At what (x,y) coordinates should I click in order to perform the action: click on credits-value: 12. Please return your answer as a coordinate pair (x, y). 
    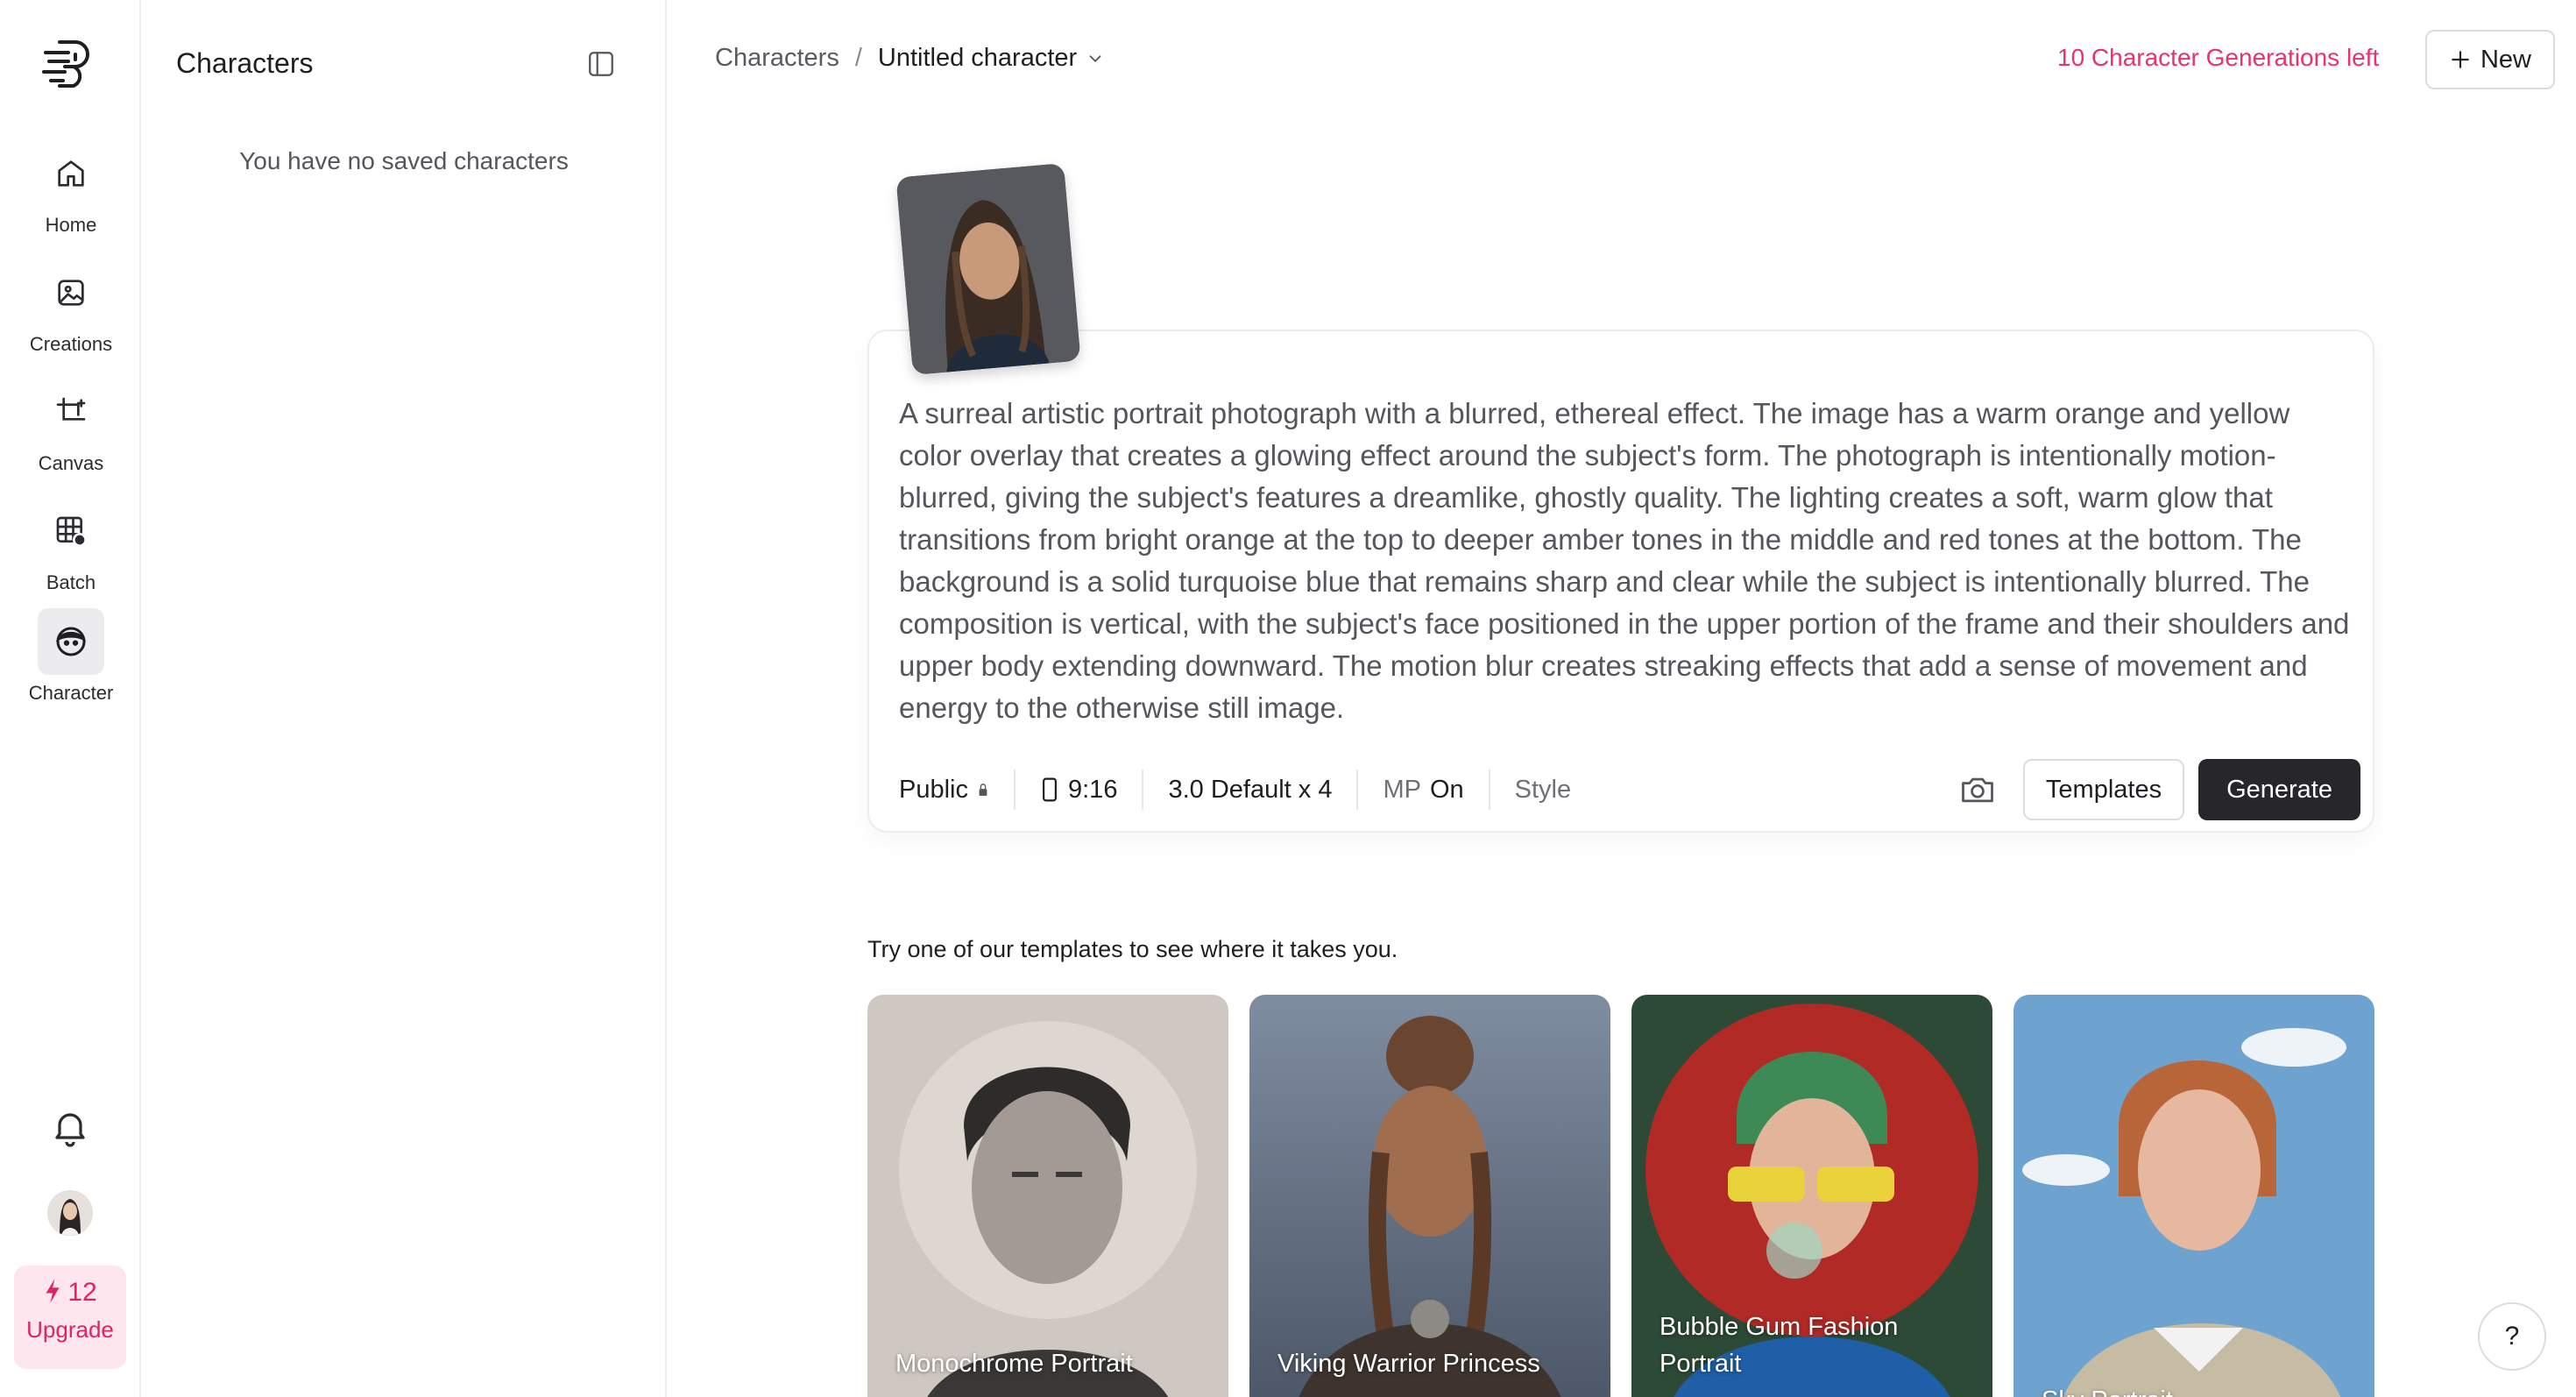
    Looking at the image, I should click on (82, 1292).